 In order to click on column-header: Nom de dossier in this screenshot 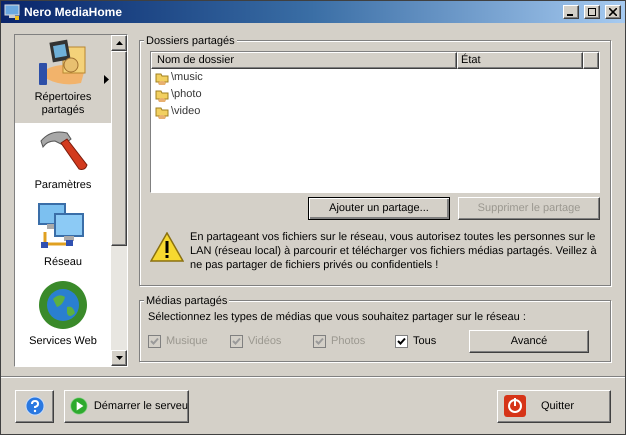, I will do `click(304, 60)`.